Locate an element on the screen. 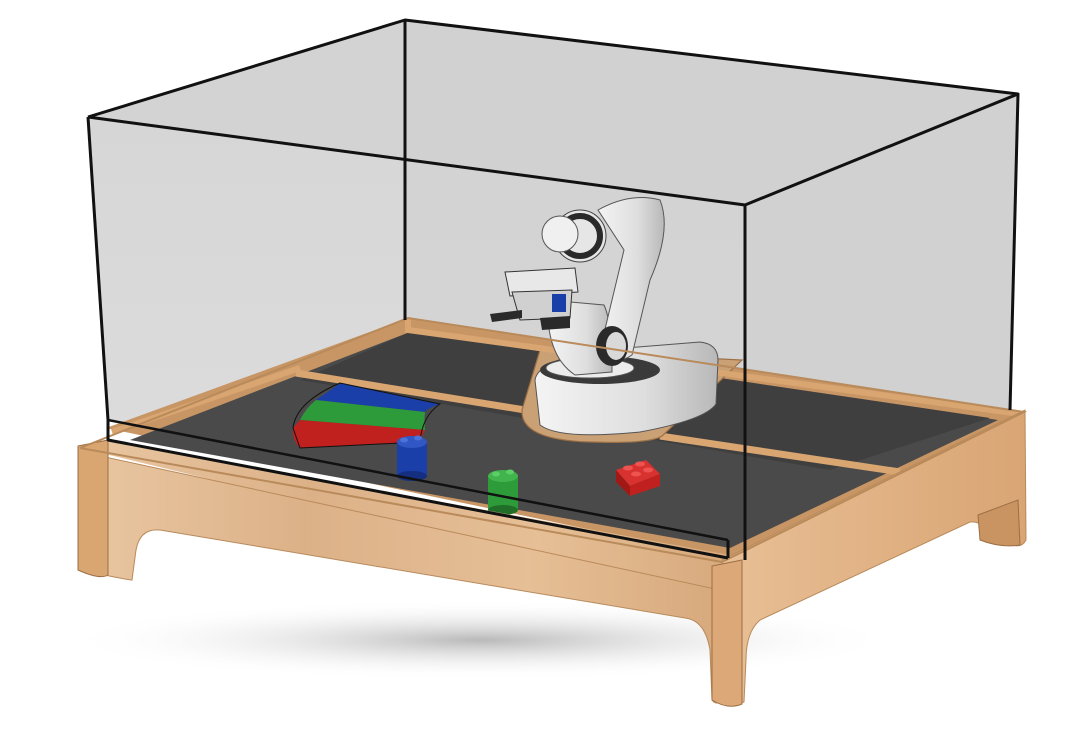 The height and width of the screenshot is (731, 1080). robot-head is located at coordinates (560, 234).